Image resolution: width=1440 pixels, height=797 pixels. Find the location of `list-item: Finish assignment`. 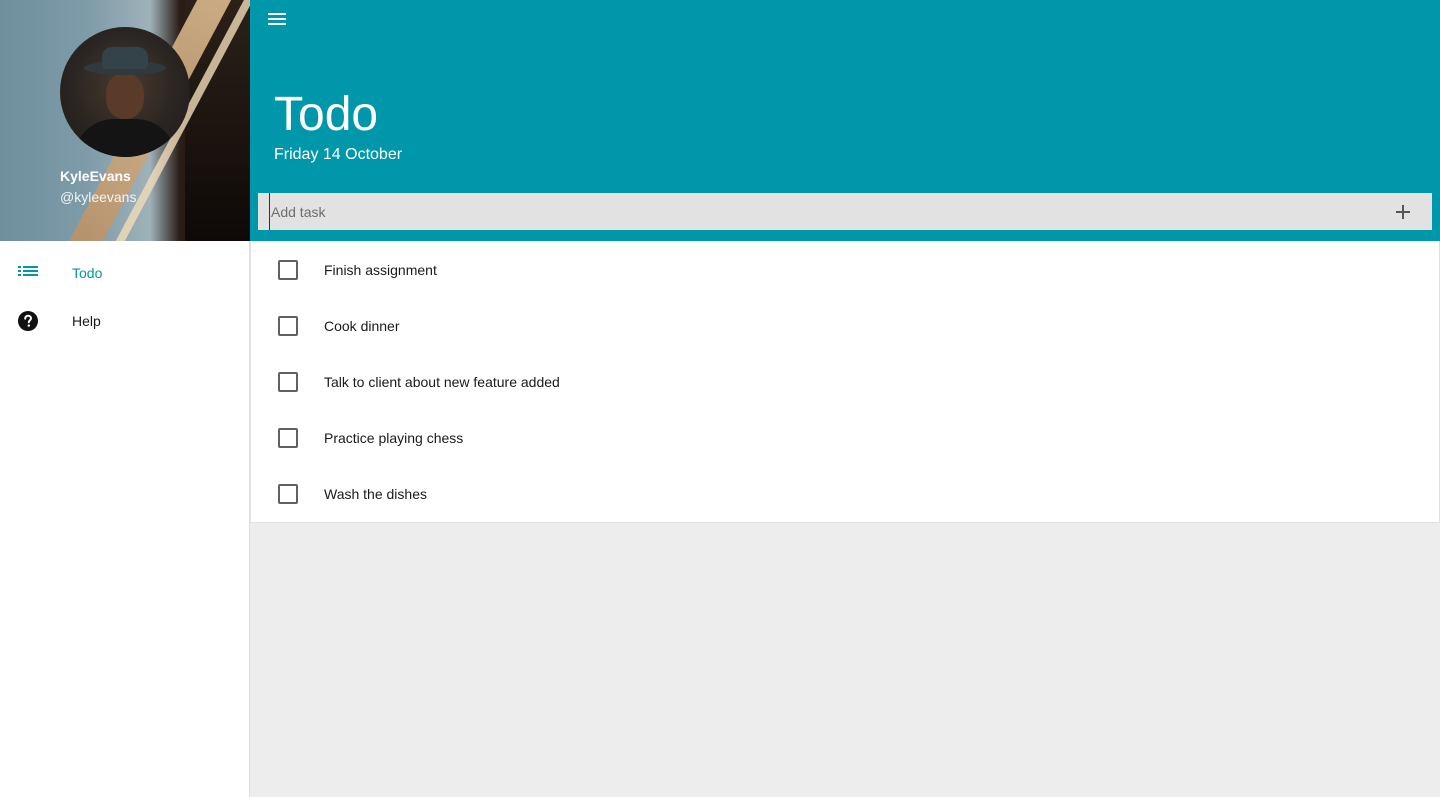

list-item: Finish assignment is located at coordinates (845, 270).